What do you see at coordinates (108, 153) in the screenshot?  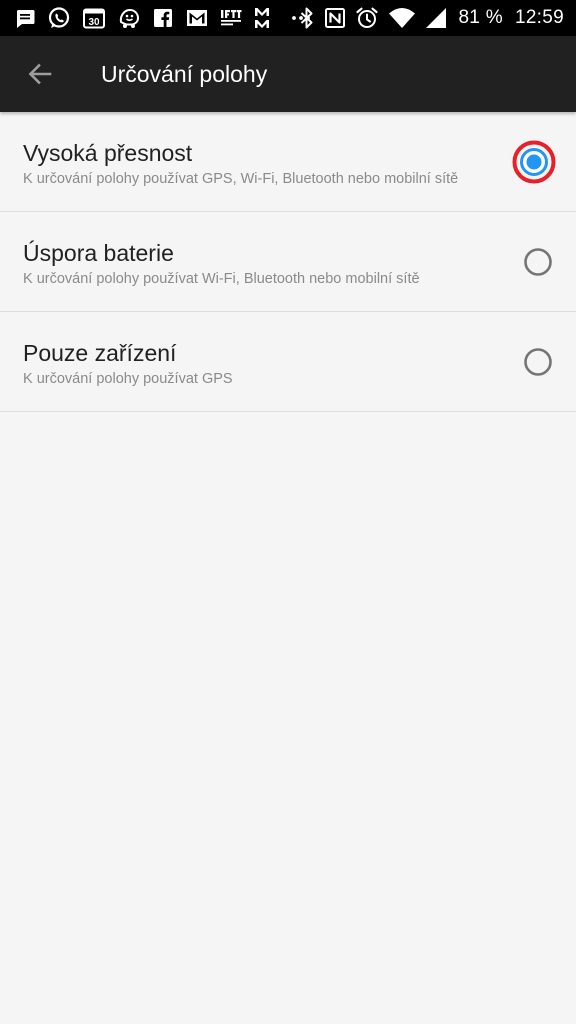 I see `option-title: Vysoká přesnost` at bounding box center [108, 153].